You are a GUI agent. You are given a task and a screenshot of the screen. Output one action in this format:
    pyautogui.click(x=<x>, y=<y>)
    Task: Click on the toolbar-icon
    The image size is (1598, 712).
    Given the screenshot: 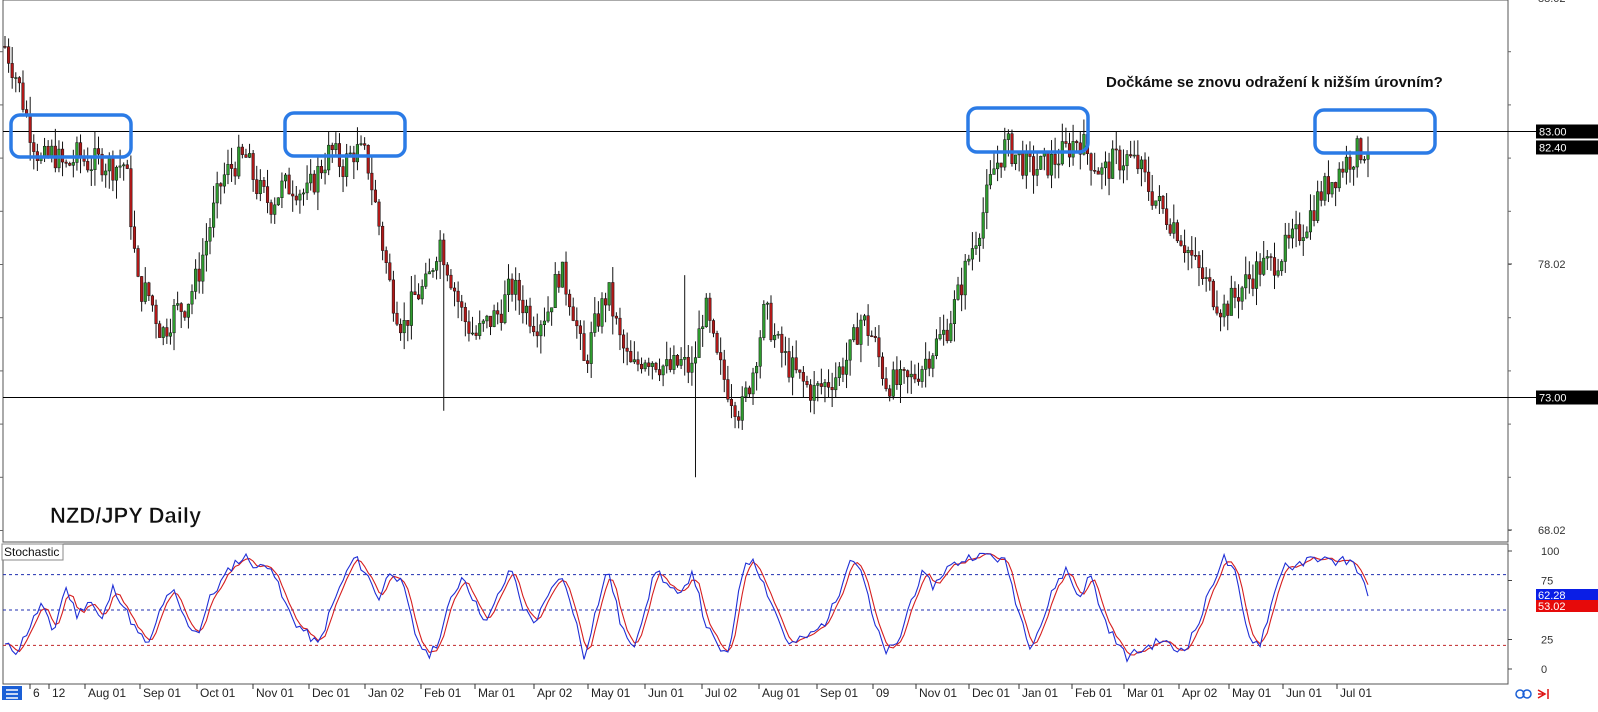 What is the action you would take?
    pyautogui.click(x=12, y=693)
    